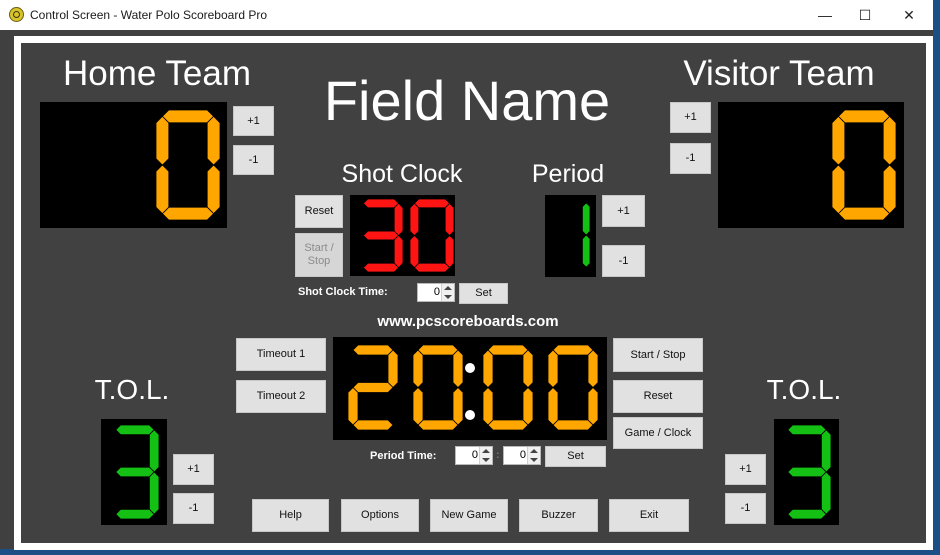 Image resolution: width=940 pixels, height=555 pixels. I want to click on home-tol-minus-one-button: -1, so click(193, 508).